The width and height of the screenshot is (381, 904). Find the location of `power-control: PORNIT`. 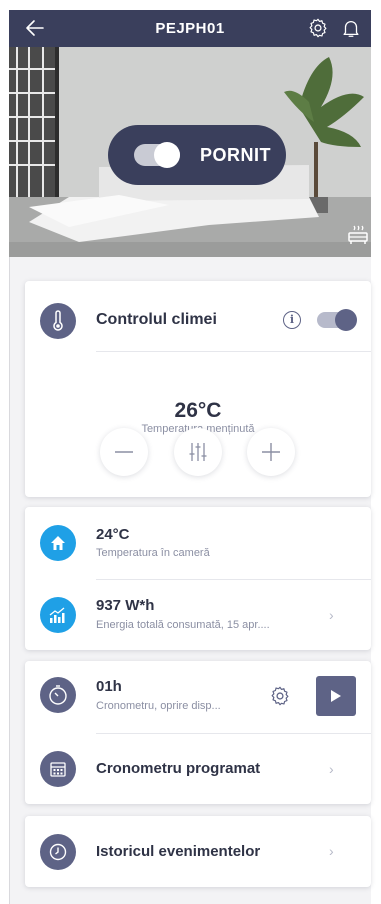

power-control: PORNIT is located at coordinates (197, 155).